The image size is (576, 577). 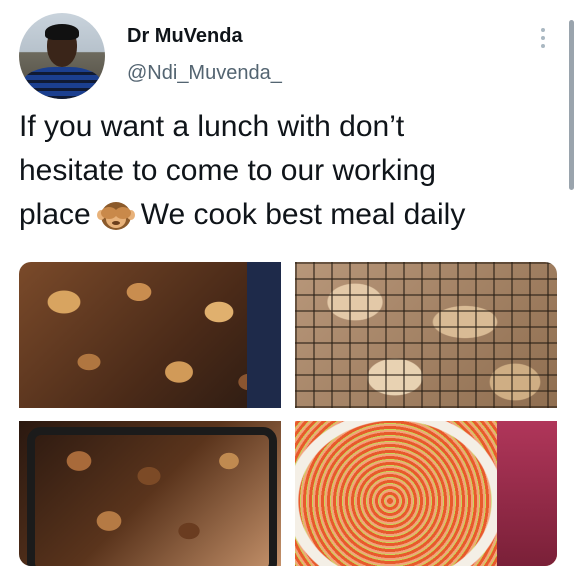 I want to click on baking-tray, so click(x=152, y=496).